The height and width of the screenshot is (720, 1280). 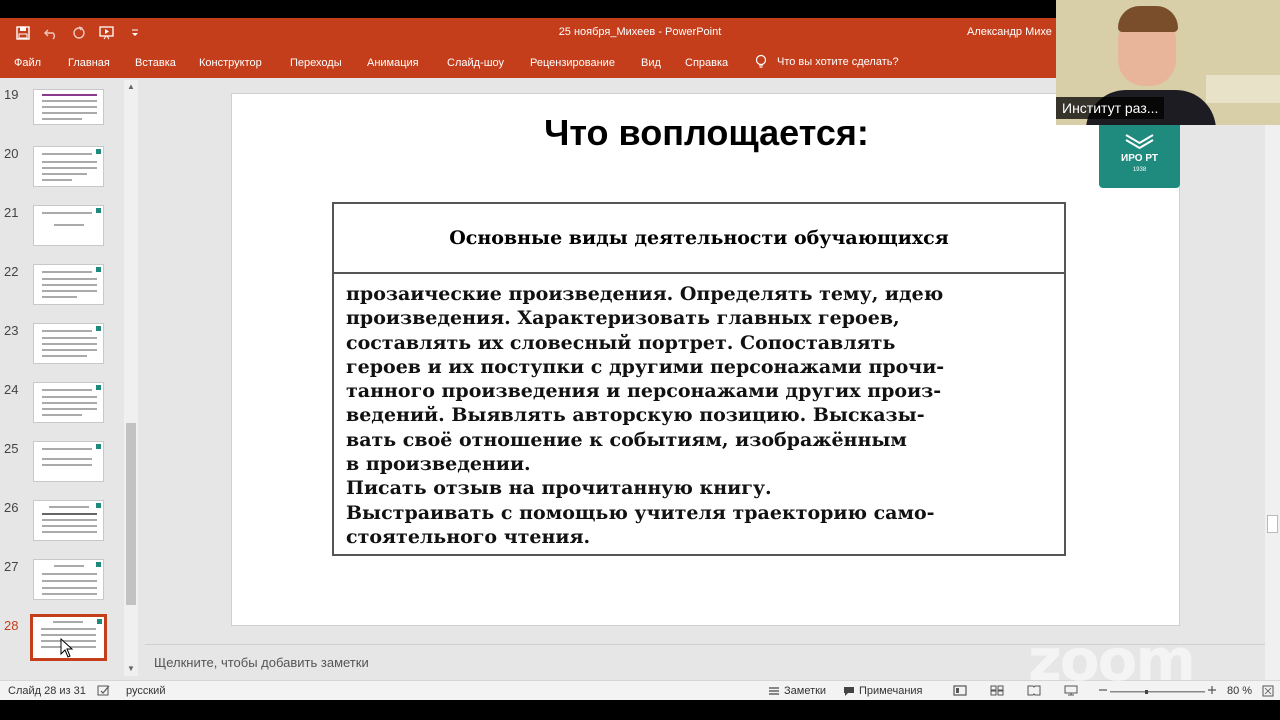 I want to click on slide-number: 24, so click(x=11, y=389).